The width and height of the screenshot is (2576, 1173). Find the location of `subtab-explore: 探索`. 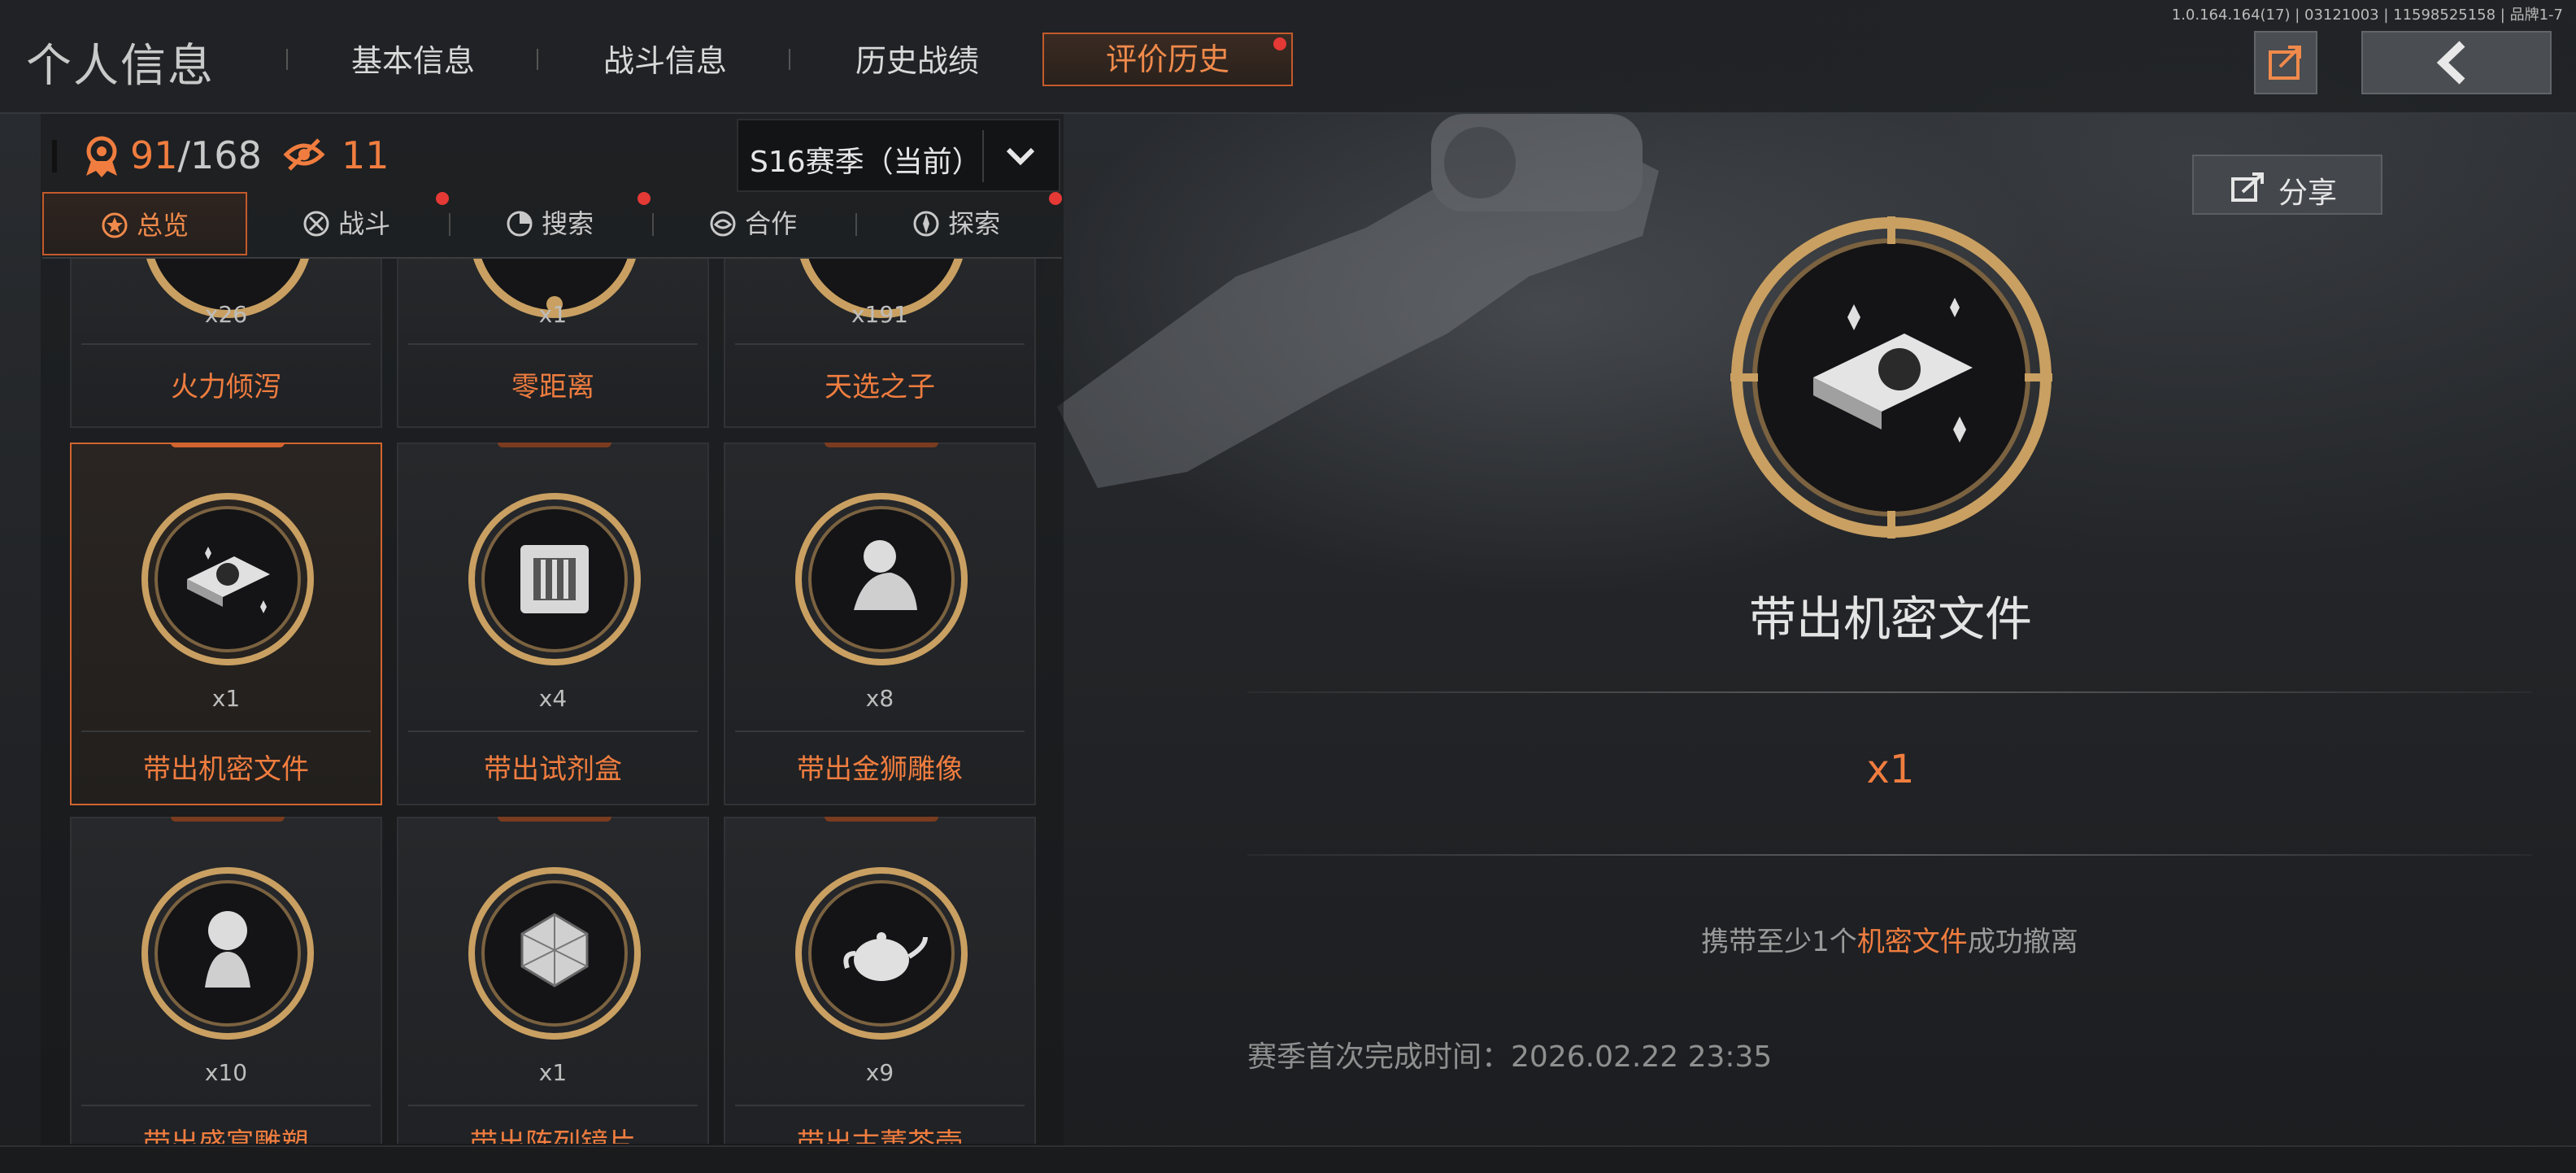

subtab-explore: 探索 is located at coordinates (956, 223).